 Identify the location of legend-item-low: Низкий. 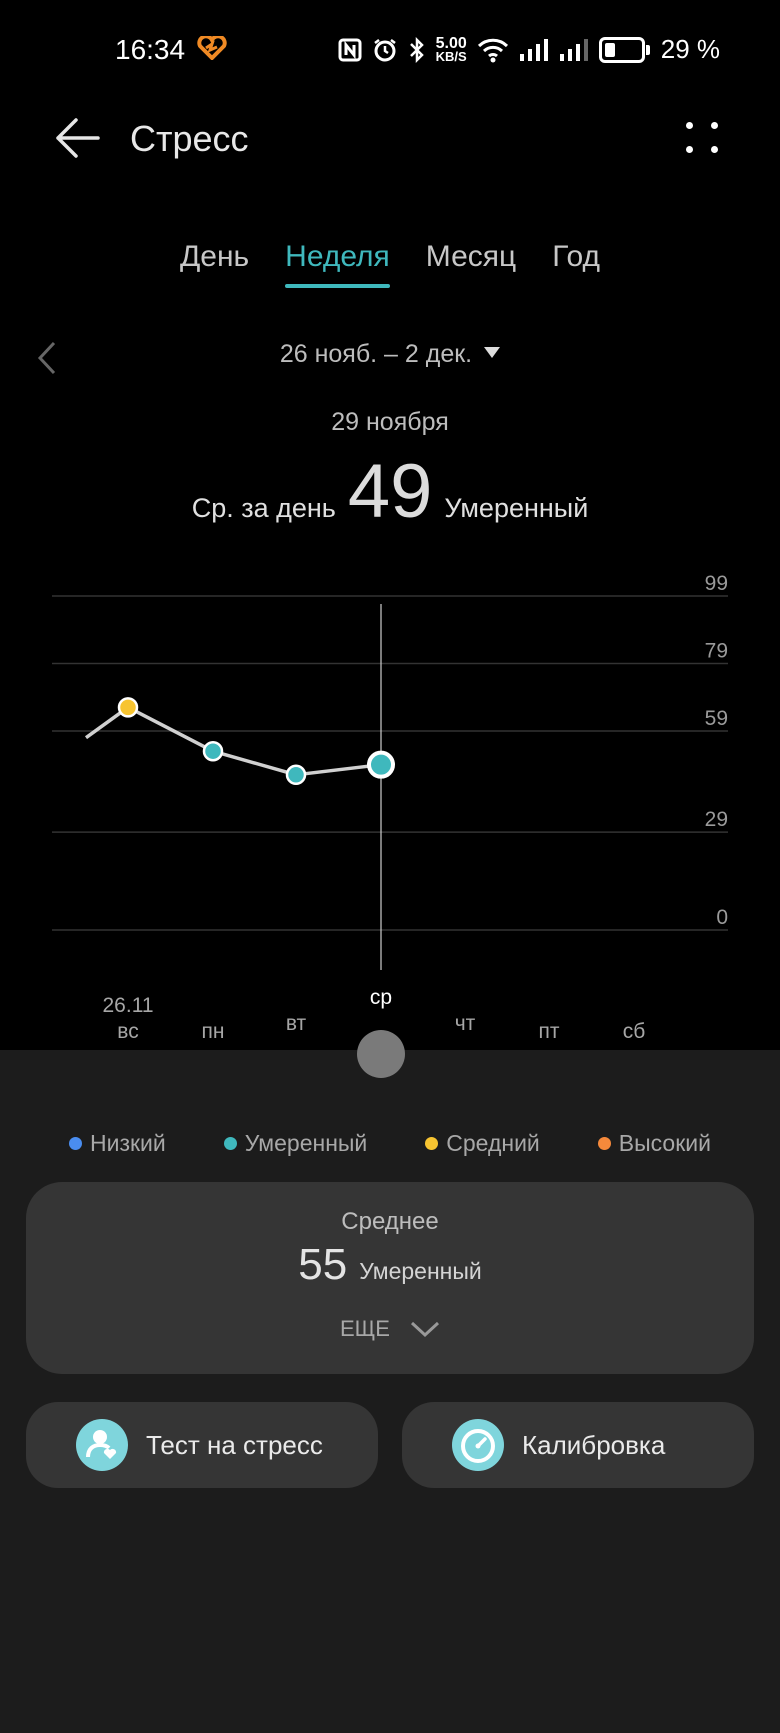
(117, 1143).